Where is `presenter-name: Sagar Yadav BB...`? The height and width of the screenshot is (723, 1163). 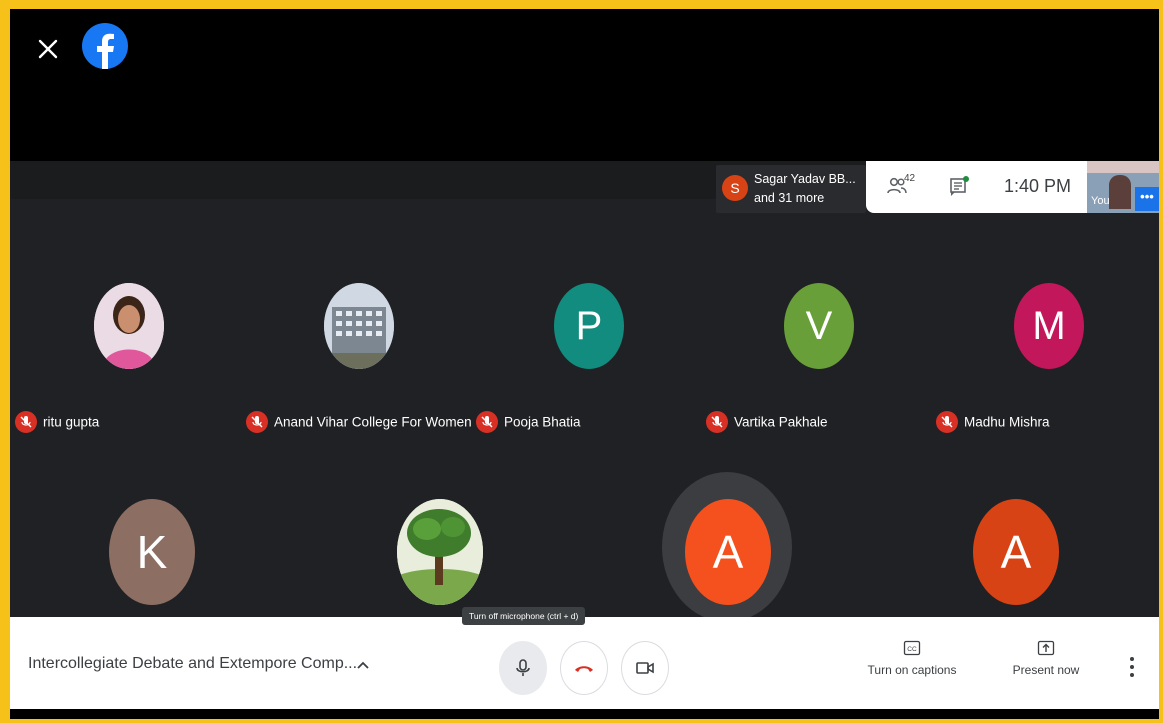
presenter-name: Sagar Yadav BB... is located at coordinates (805, 179).